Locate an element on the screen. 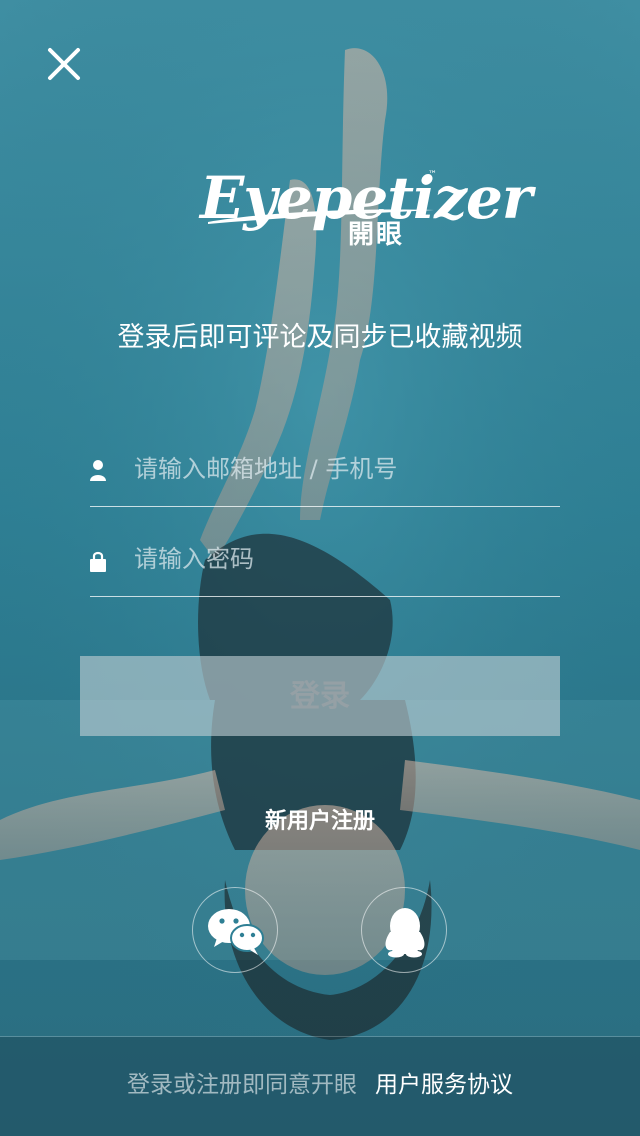 The height and width of the screenshot is (1136, 640). login-tagline: 登录后即可评论及同步已收藏视频 is located at coordinates (320, 337).